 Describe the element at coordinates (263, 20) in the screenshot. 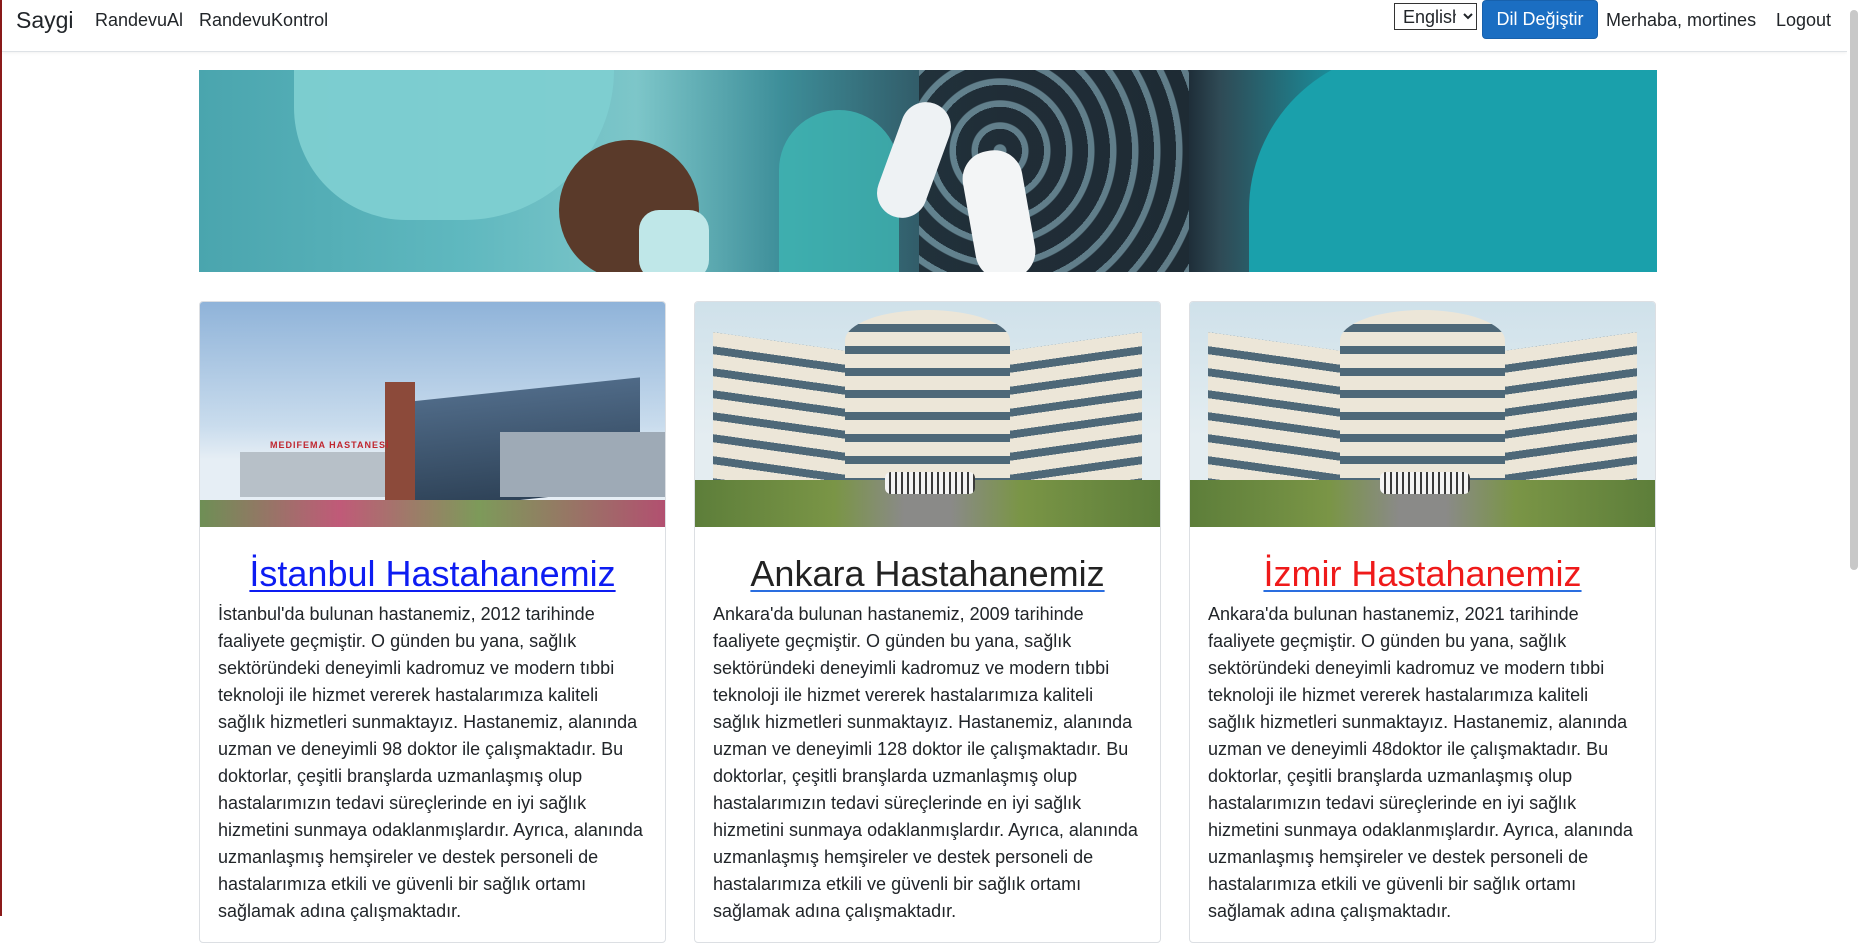

I see `nav-link-randevukontrol: RandevuKontrol` at that location.